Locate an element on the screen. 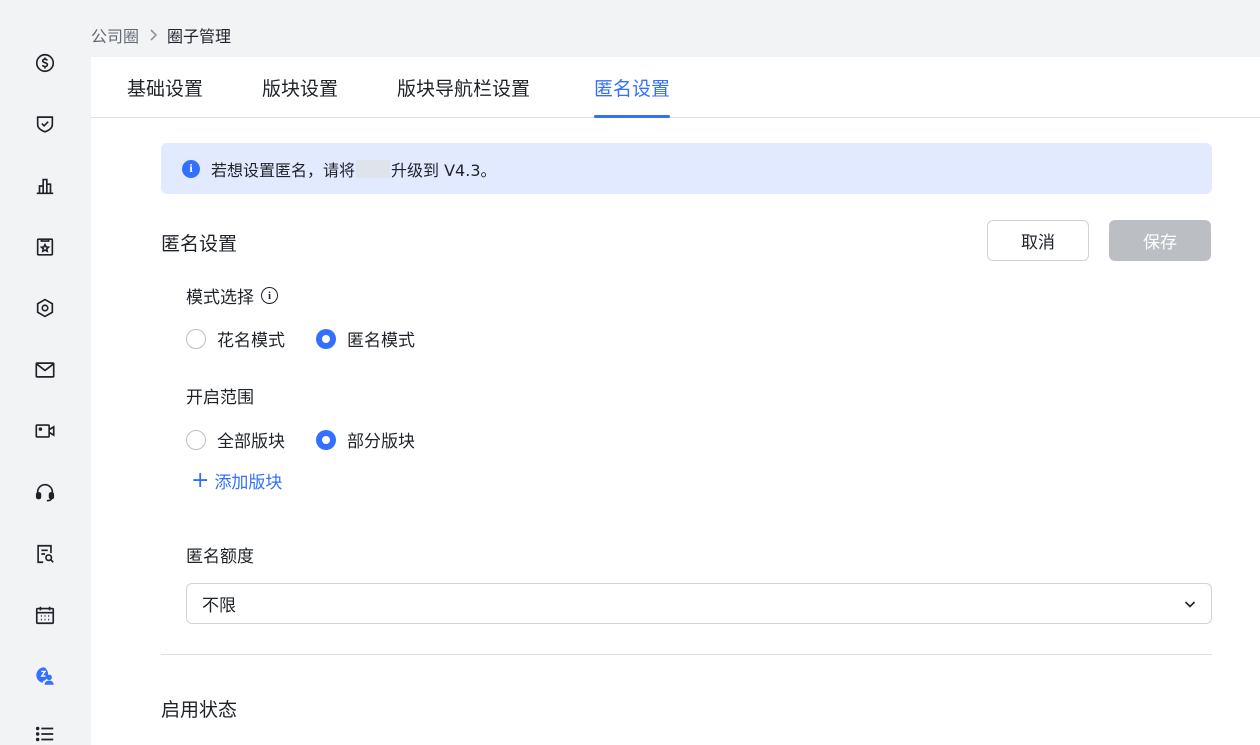  mode-radio-group: 花名模式 匿名模式 is located at coordinates (316, 338).